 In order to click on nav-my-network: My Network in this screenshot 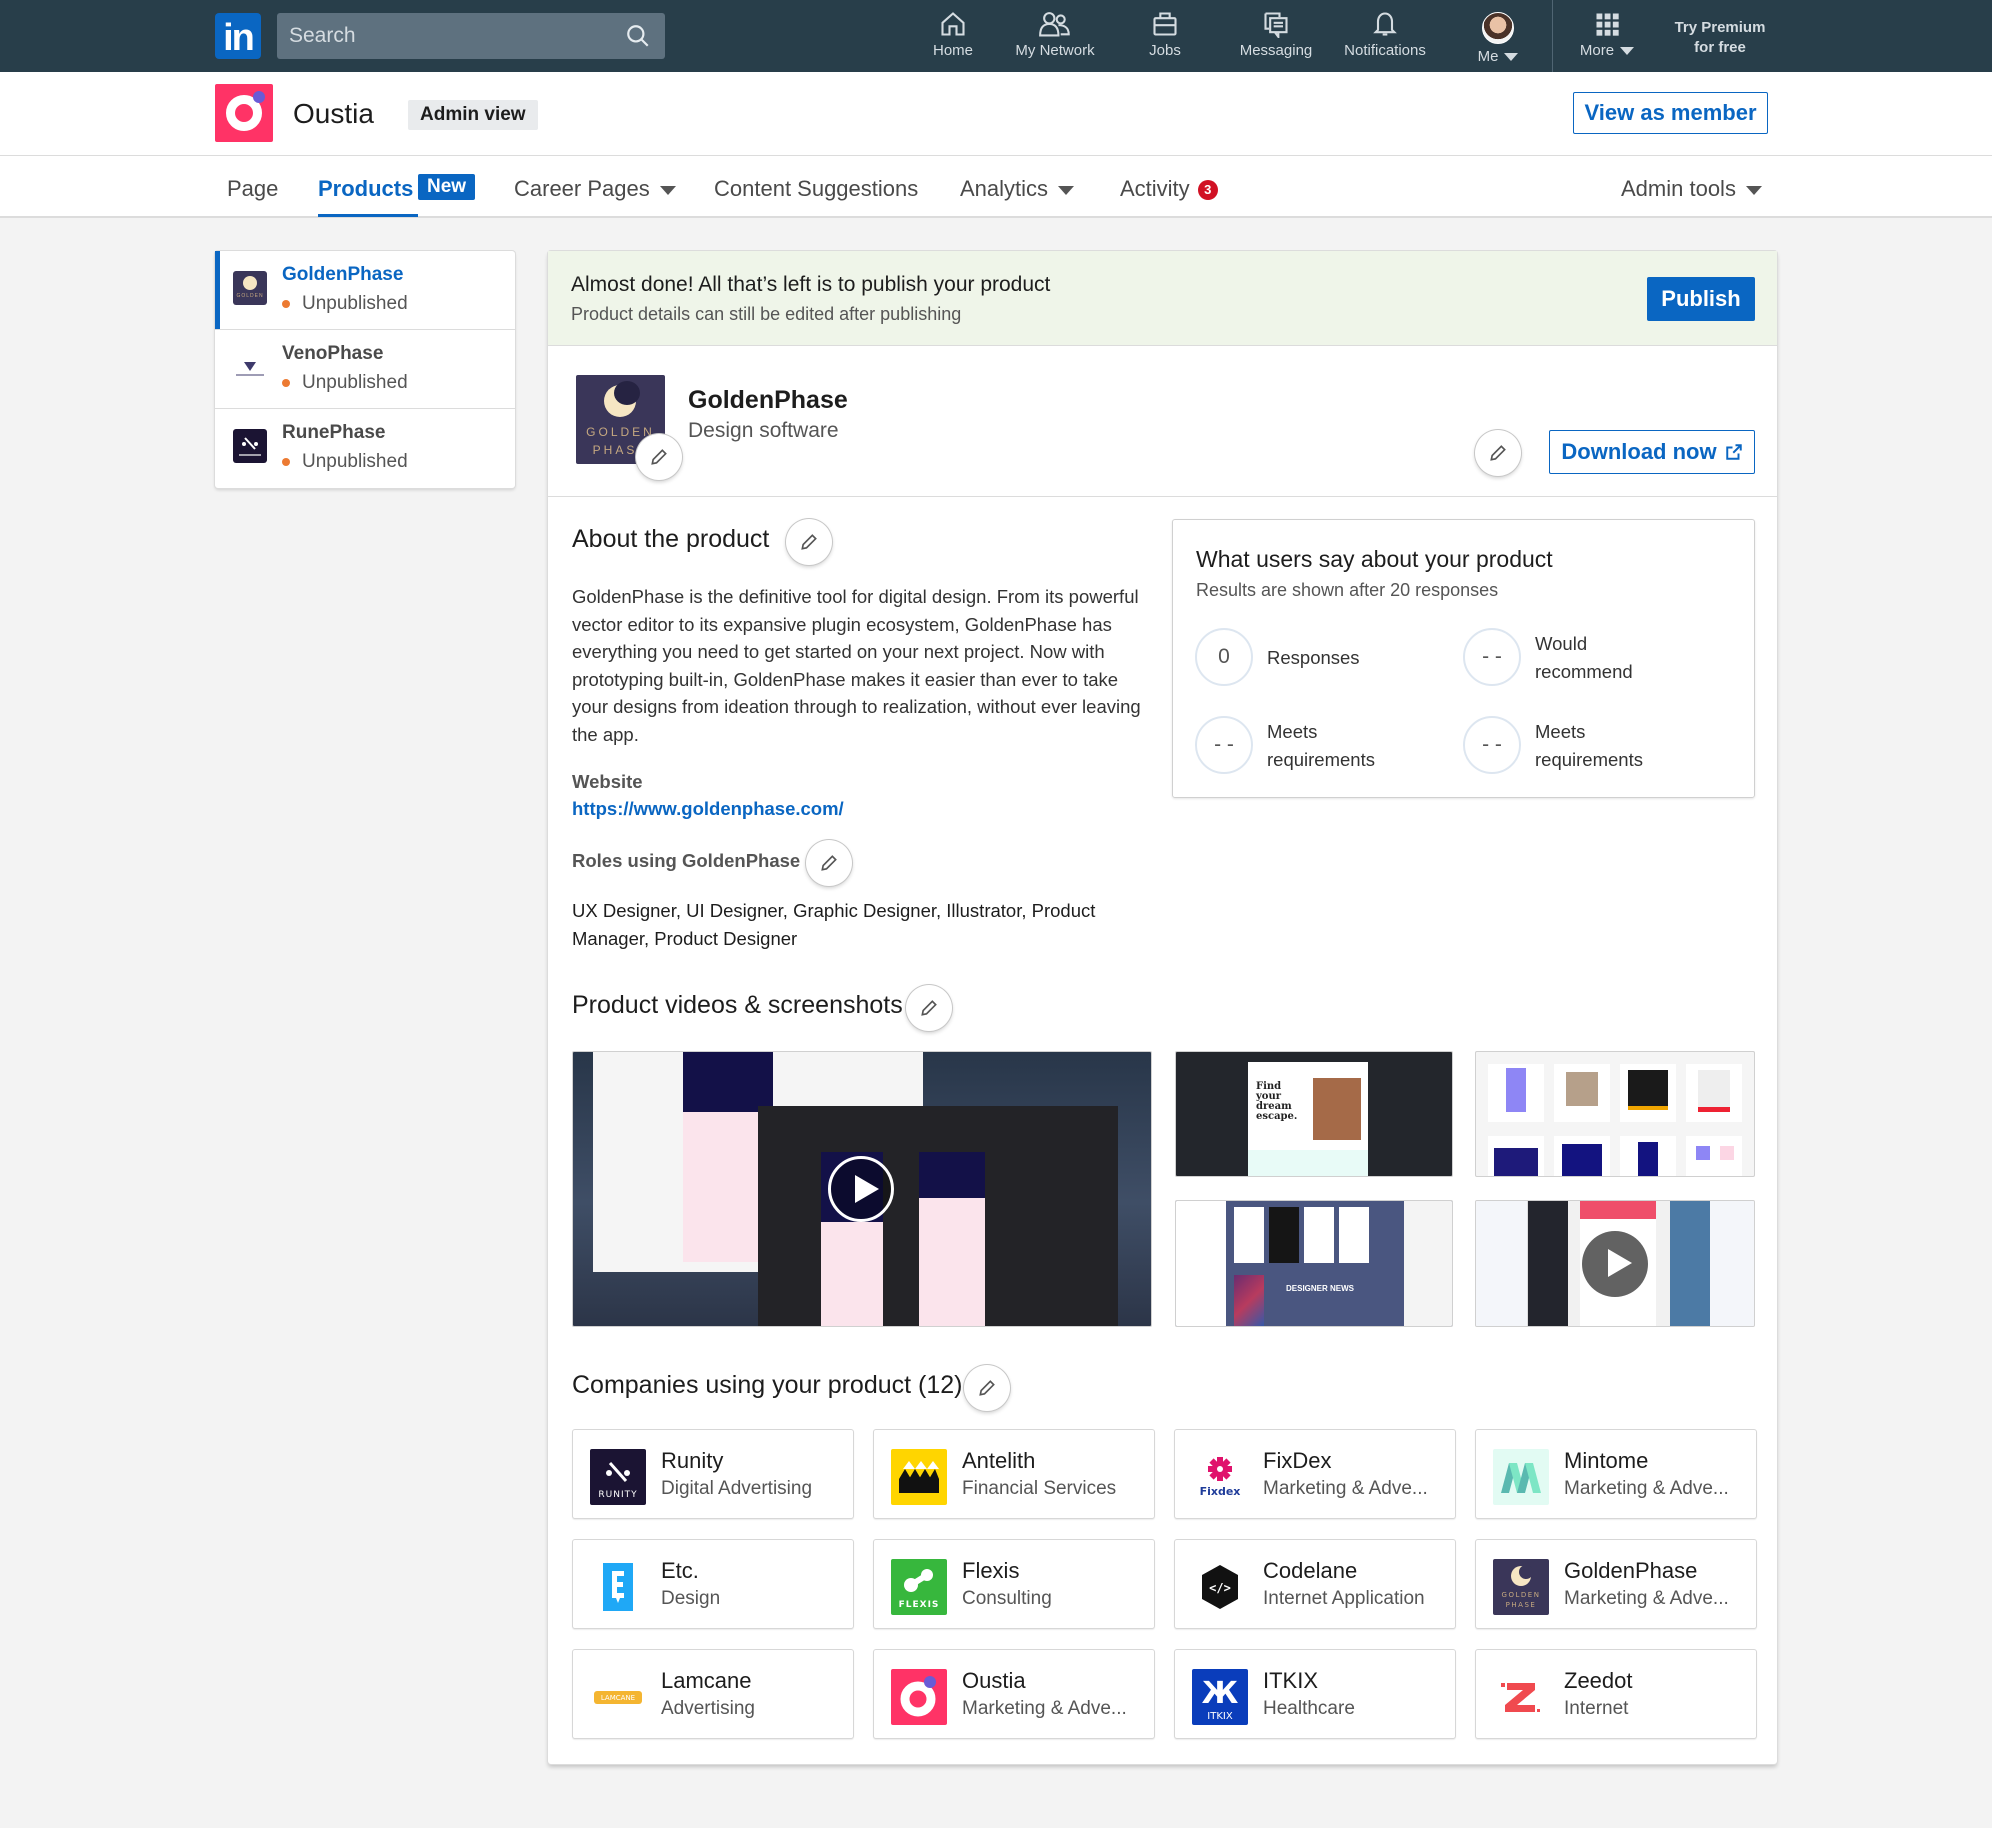, I will do `click(1055, 38)`.